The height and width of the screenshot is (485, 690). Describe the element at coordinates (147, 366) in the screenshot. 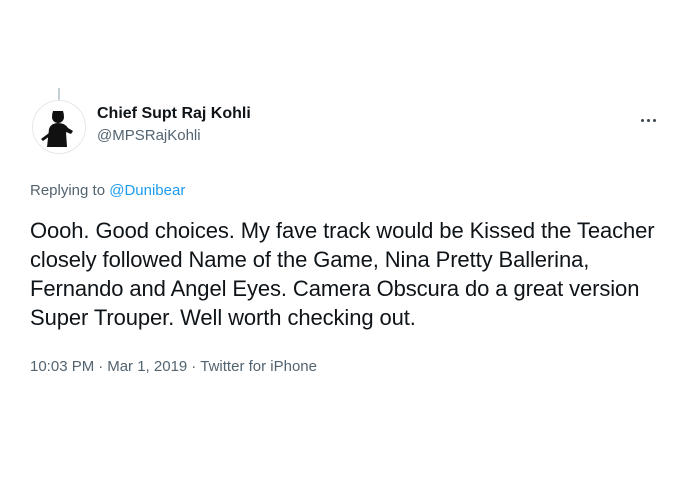

I see `tweet-date: Mar 1, 2019` at that location.